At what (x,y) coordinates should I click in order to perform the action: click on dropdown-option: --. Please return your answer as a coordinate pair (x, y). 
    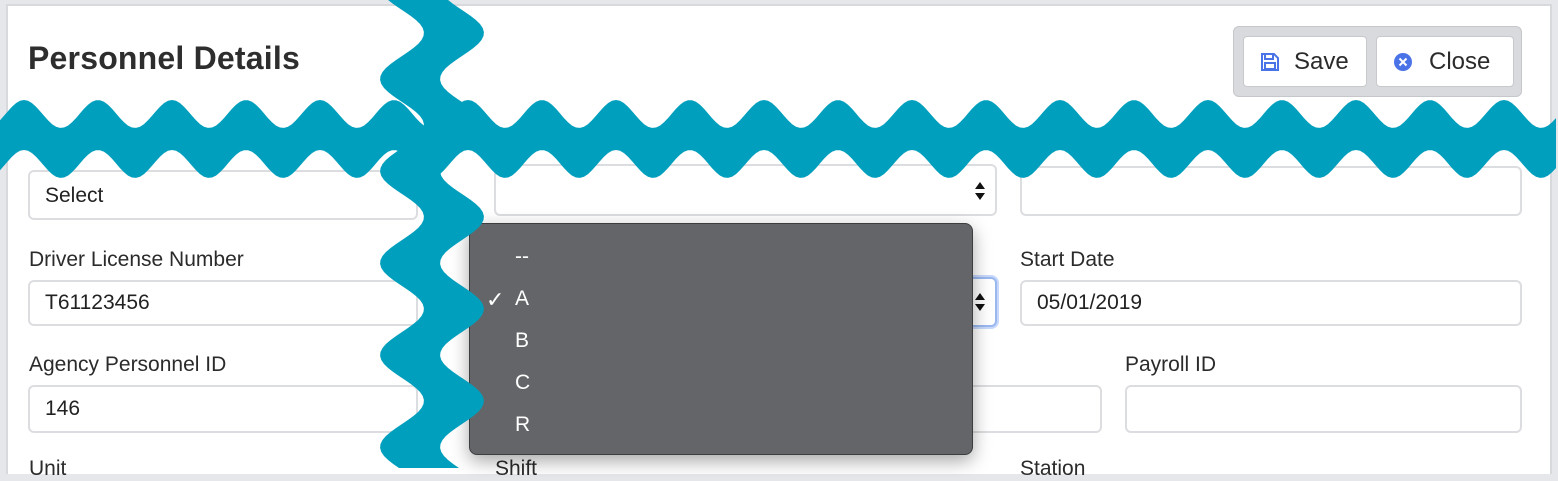
    Looking at the image, I should click on (721, 257).